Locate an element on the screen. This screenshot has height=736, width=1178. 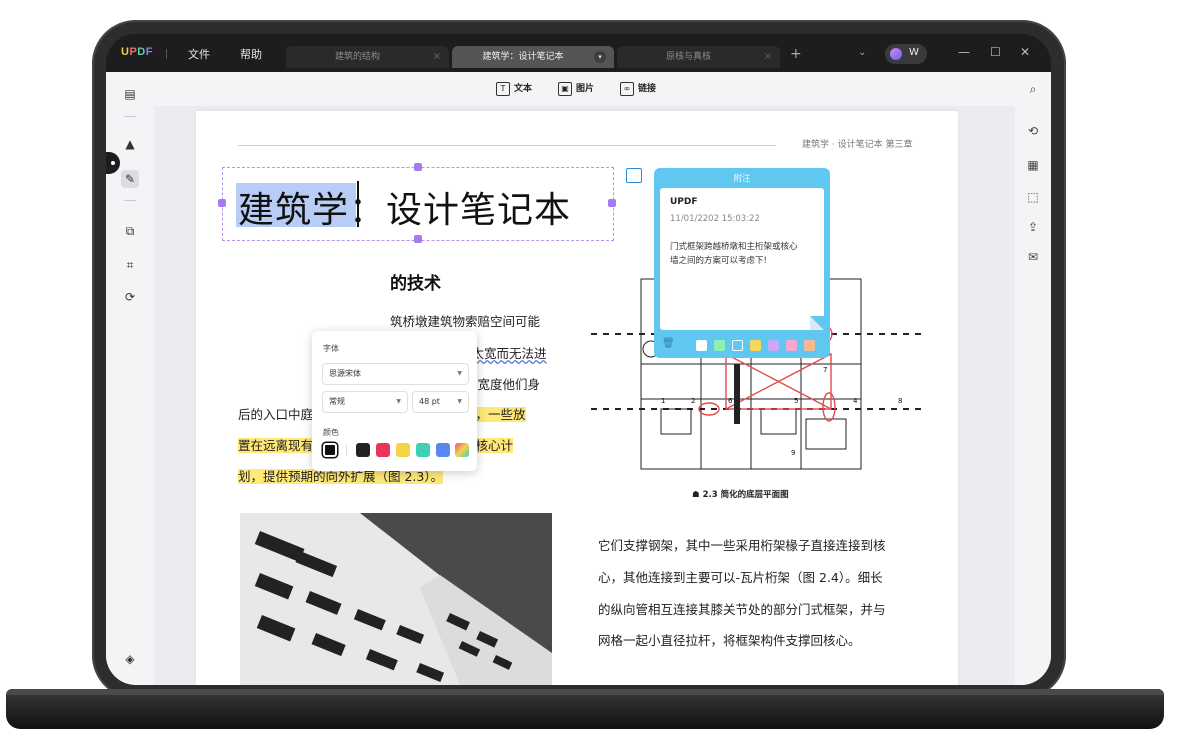
add-image-button: ▣ 图片 is located at coordinates (576, 88).